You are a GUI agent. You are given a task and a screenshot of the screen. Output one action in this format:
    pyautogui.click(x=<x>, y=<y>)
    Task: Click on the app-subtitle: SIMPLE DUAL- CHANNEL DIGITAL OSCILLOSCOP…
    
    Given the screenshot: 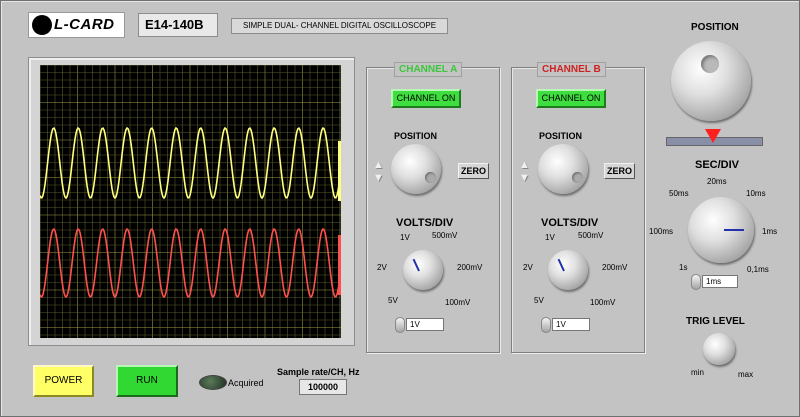 What is the action you would take?
    pyautogui.click(x=339, y=26)
    